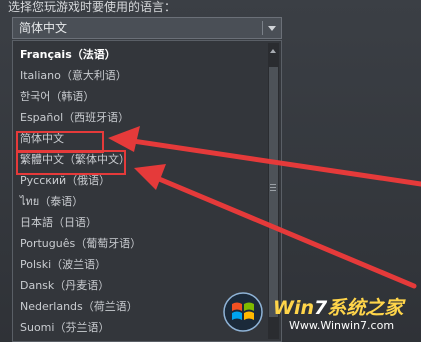 The height and width of the screenshot is (342, 421). What do you see at coordinates (342, 325) in the screenshot?
I see `watermark-url: Www.Winwin7.com` at bounding box center [342, 325].